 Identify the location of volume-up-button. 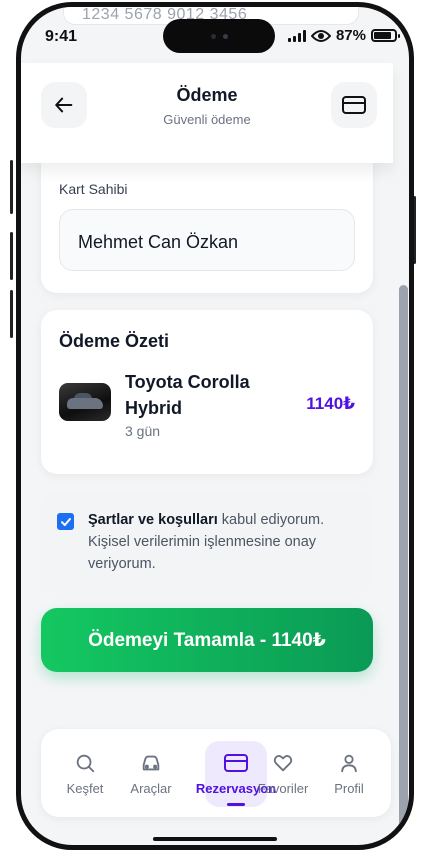
(11, 256).